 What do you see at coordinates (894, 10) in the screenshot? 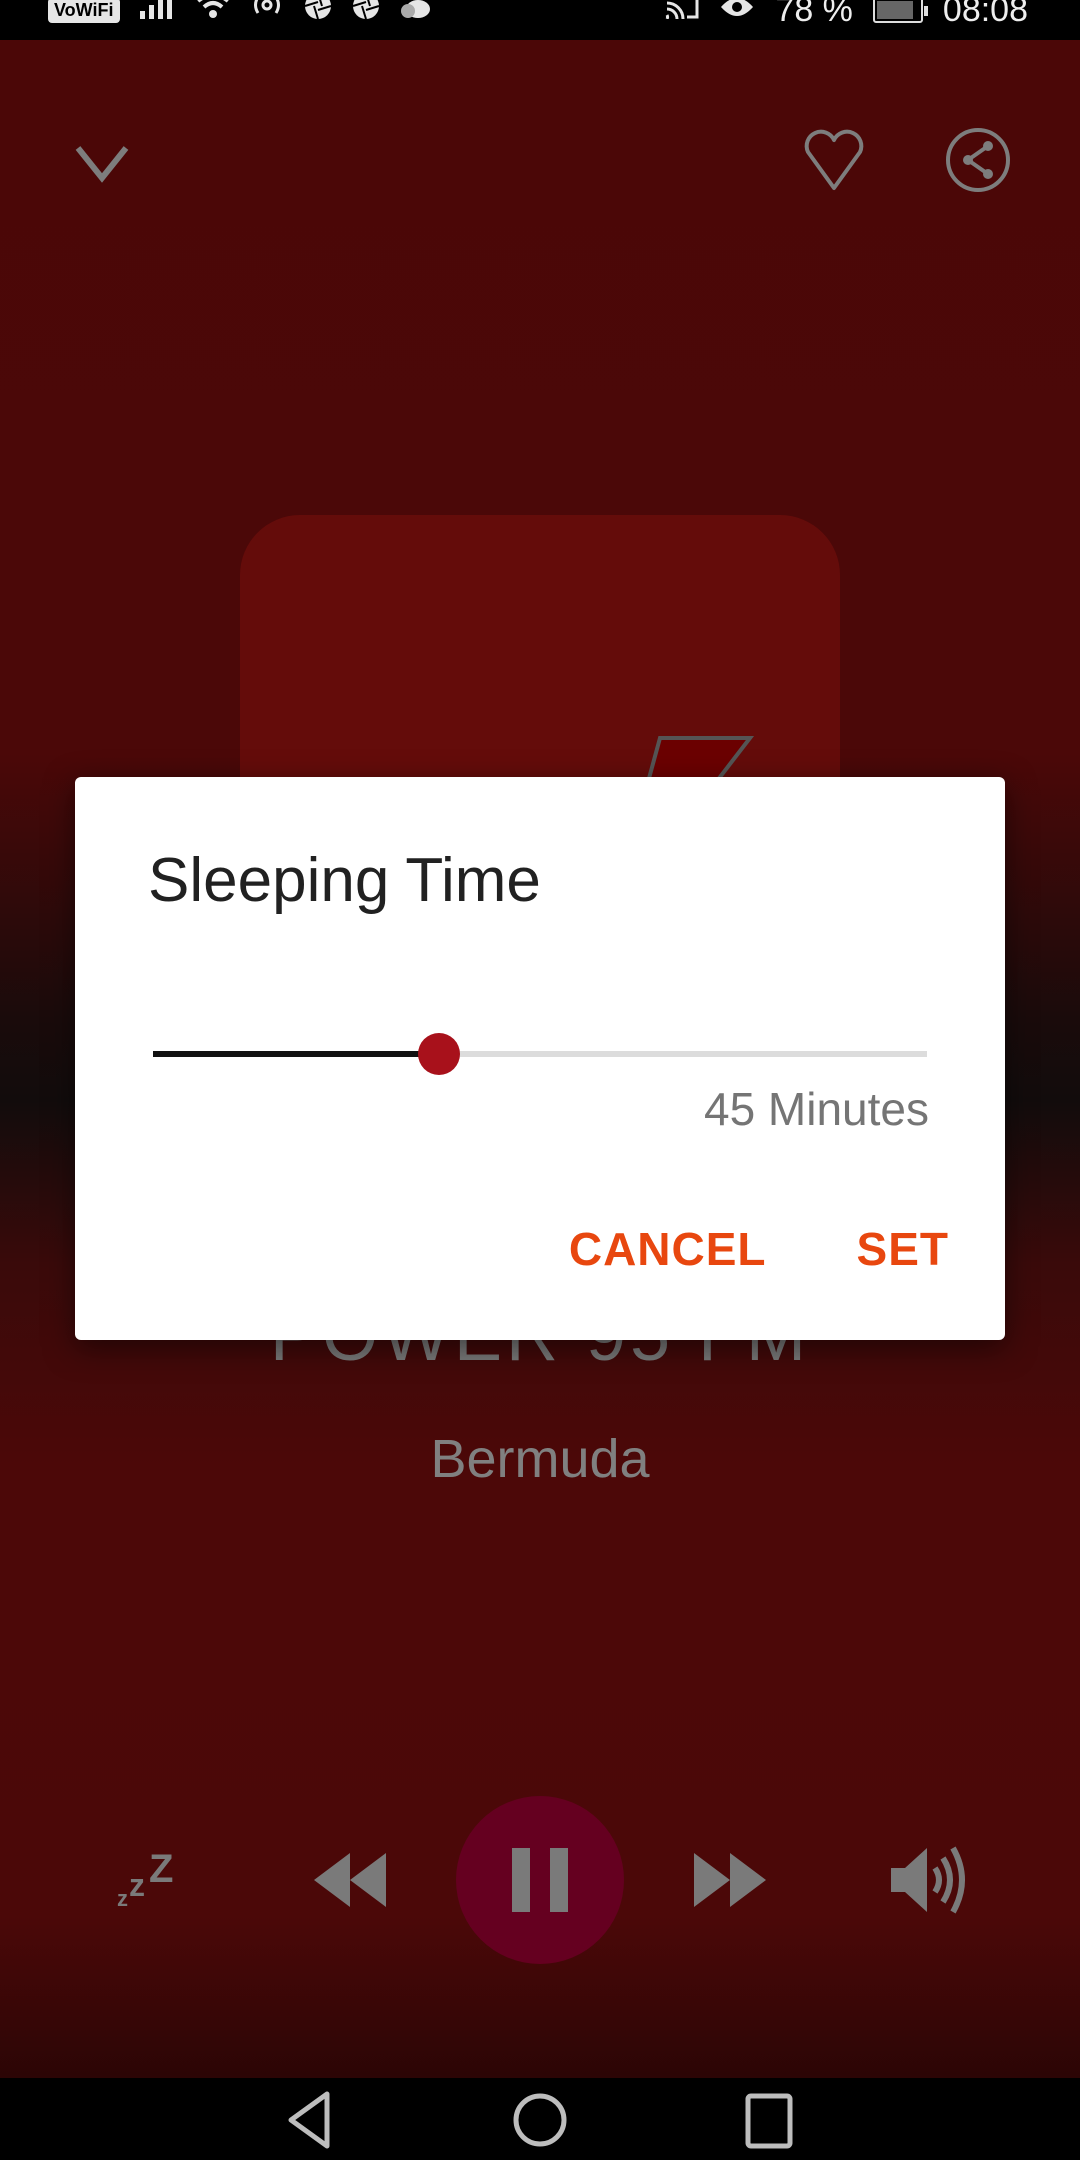
I see `battery-fill` at bounding box center [894, 10].